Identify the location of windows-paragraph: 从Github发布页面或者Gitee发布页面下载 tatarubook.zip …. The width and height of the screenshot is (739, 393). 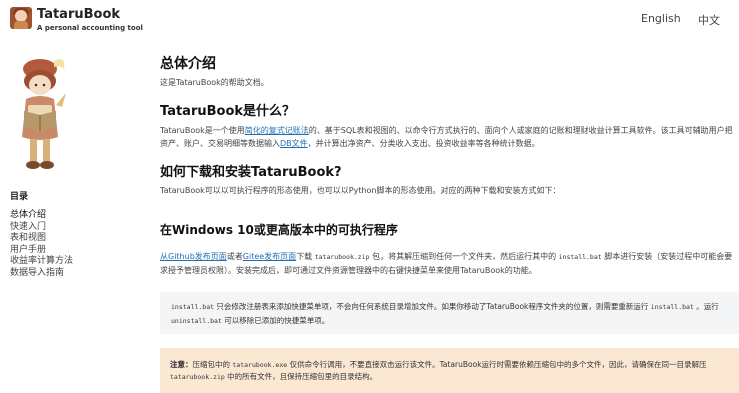
(446, 263).